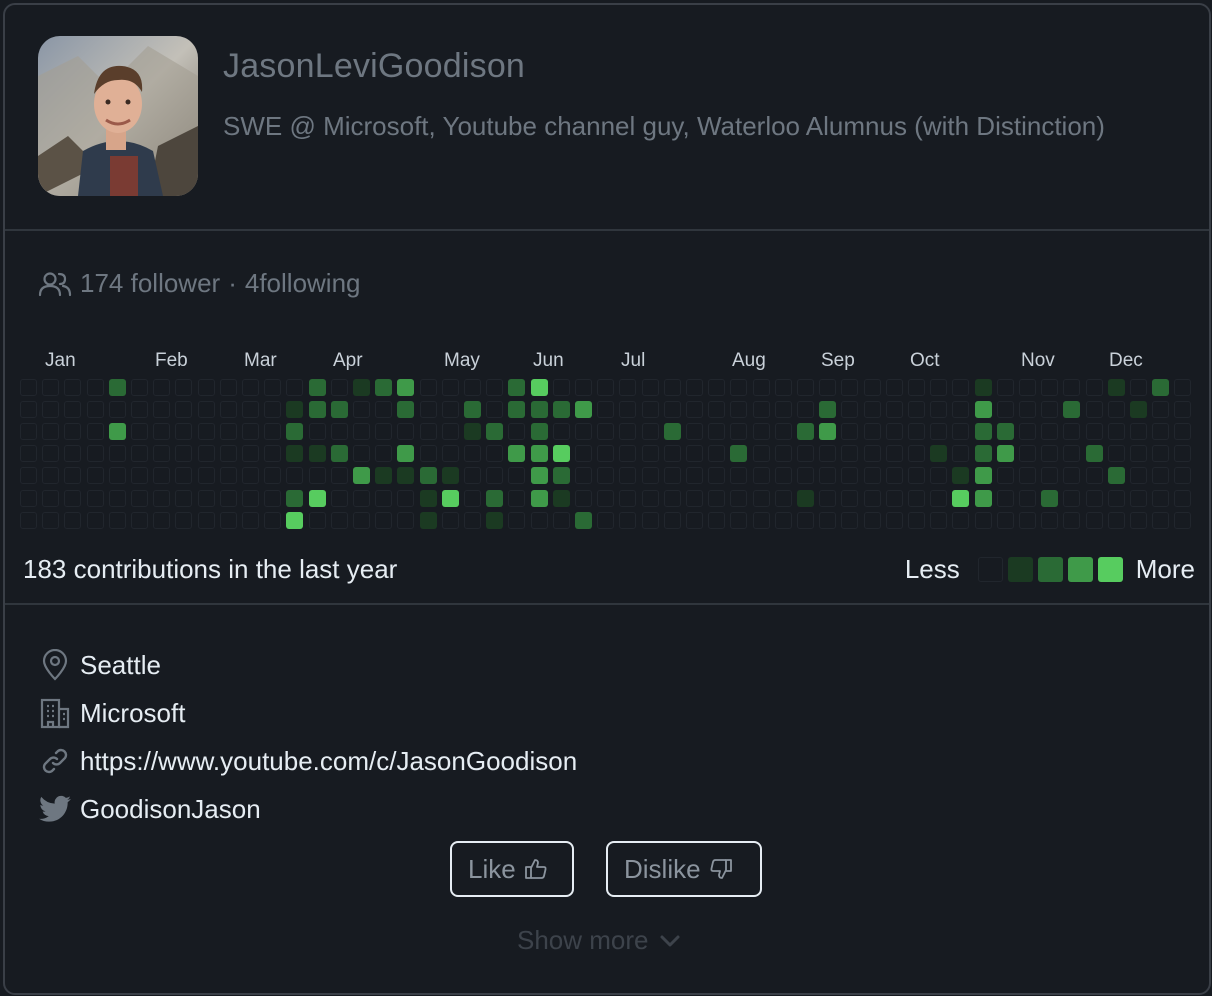 Image resolution: width=1212 pixels, height=996 pixels. I want to click on show-more-button: Show more, so click(599, 940).